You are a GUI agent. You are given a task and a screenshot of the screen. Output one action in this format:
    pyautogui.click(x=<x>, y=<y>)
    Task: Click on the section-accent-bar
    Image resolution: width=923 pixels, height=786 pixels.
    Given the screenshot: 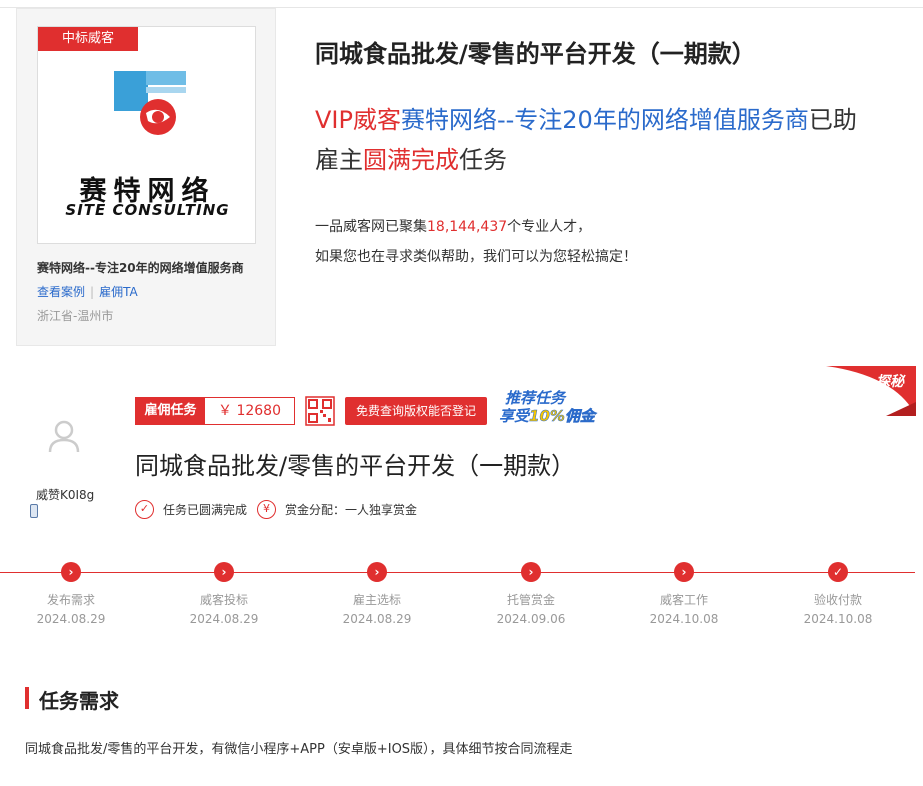 What is the action you would take?
    pyautogui.click(x=27, y=698)
    